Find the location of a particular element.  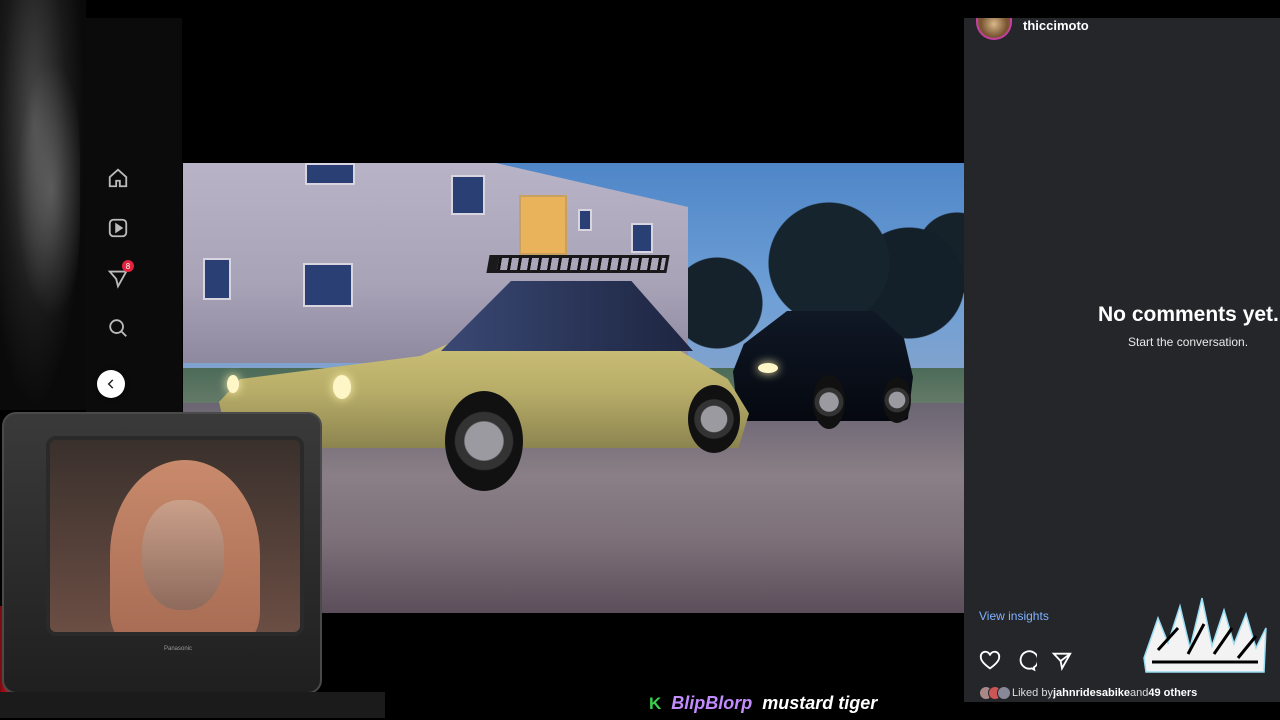

liked-by-prefix: Liked by is located at coordinates (1032, 693).